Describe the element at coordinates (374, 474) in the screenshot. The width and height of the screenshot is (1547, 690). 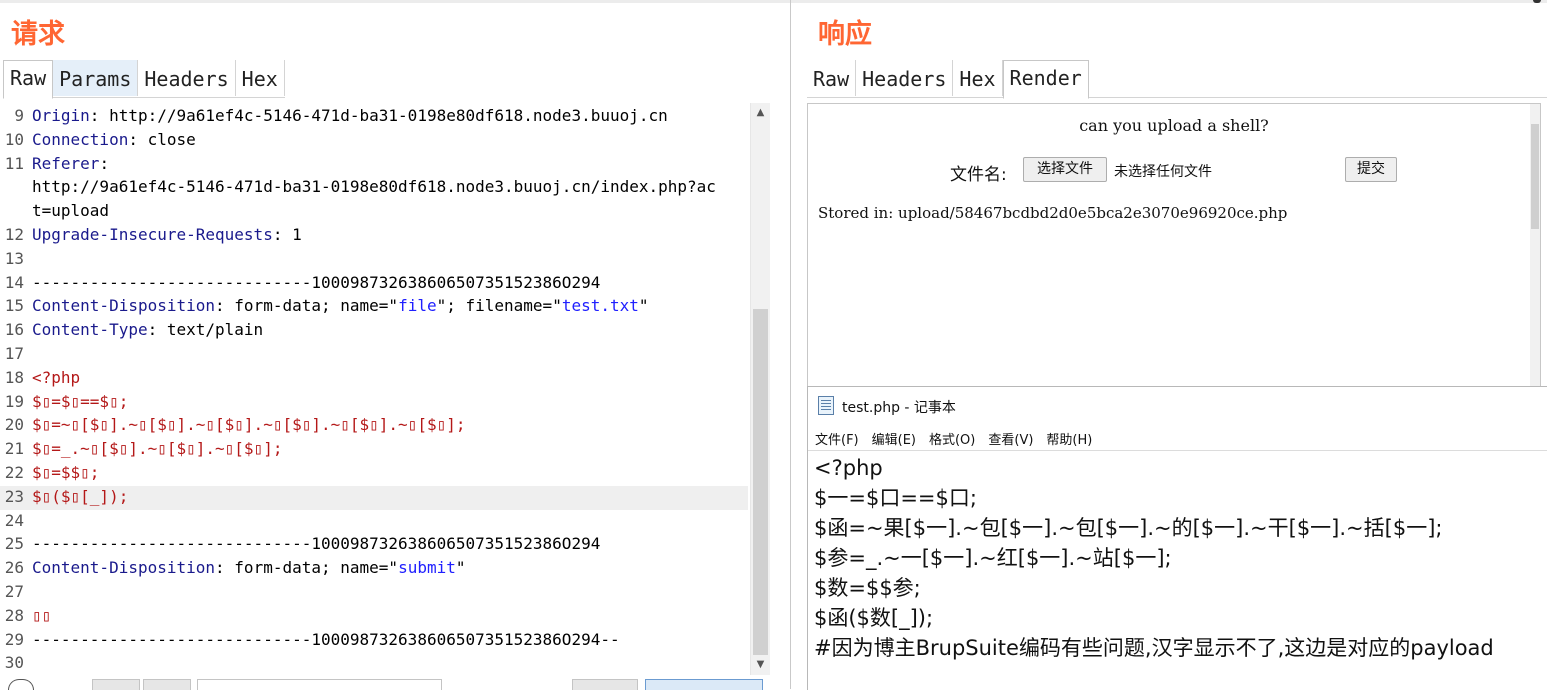
I see `editor-line: 22 $▯=$$▯;` at that location.